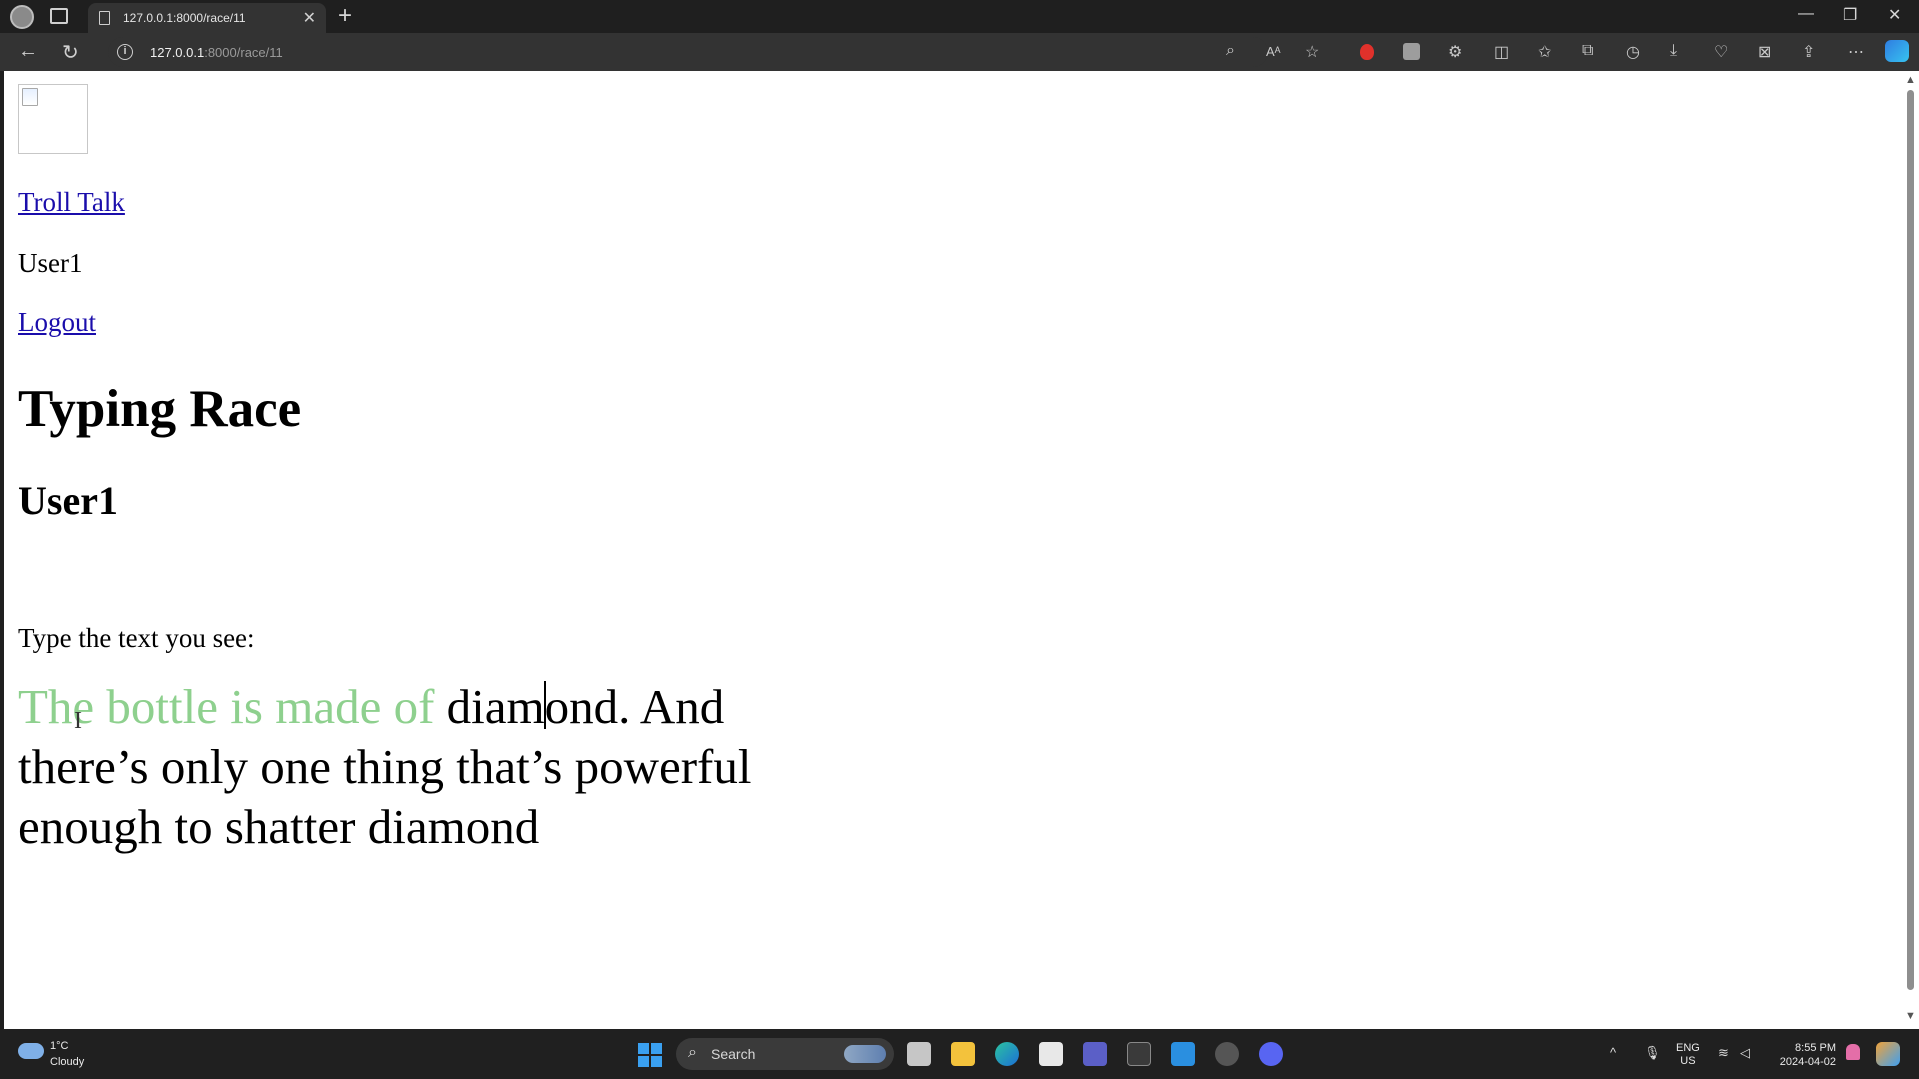 Image resolution: width=1919 pixels, height=1079 pixels. Describe the element at coordinates (1587, 51) in the screenshot. I see `collections-icon: ⧉` at that location.